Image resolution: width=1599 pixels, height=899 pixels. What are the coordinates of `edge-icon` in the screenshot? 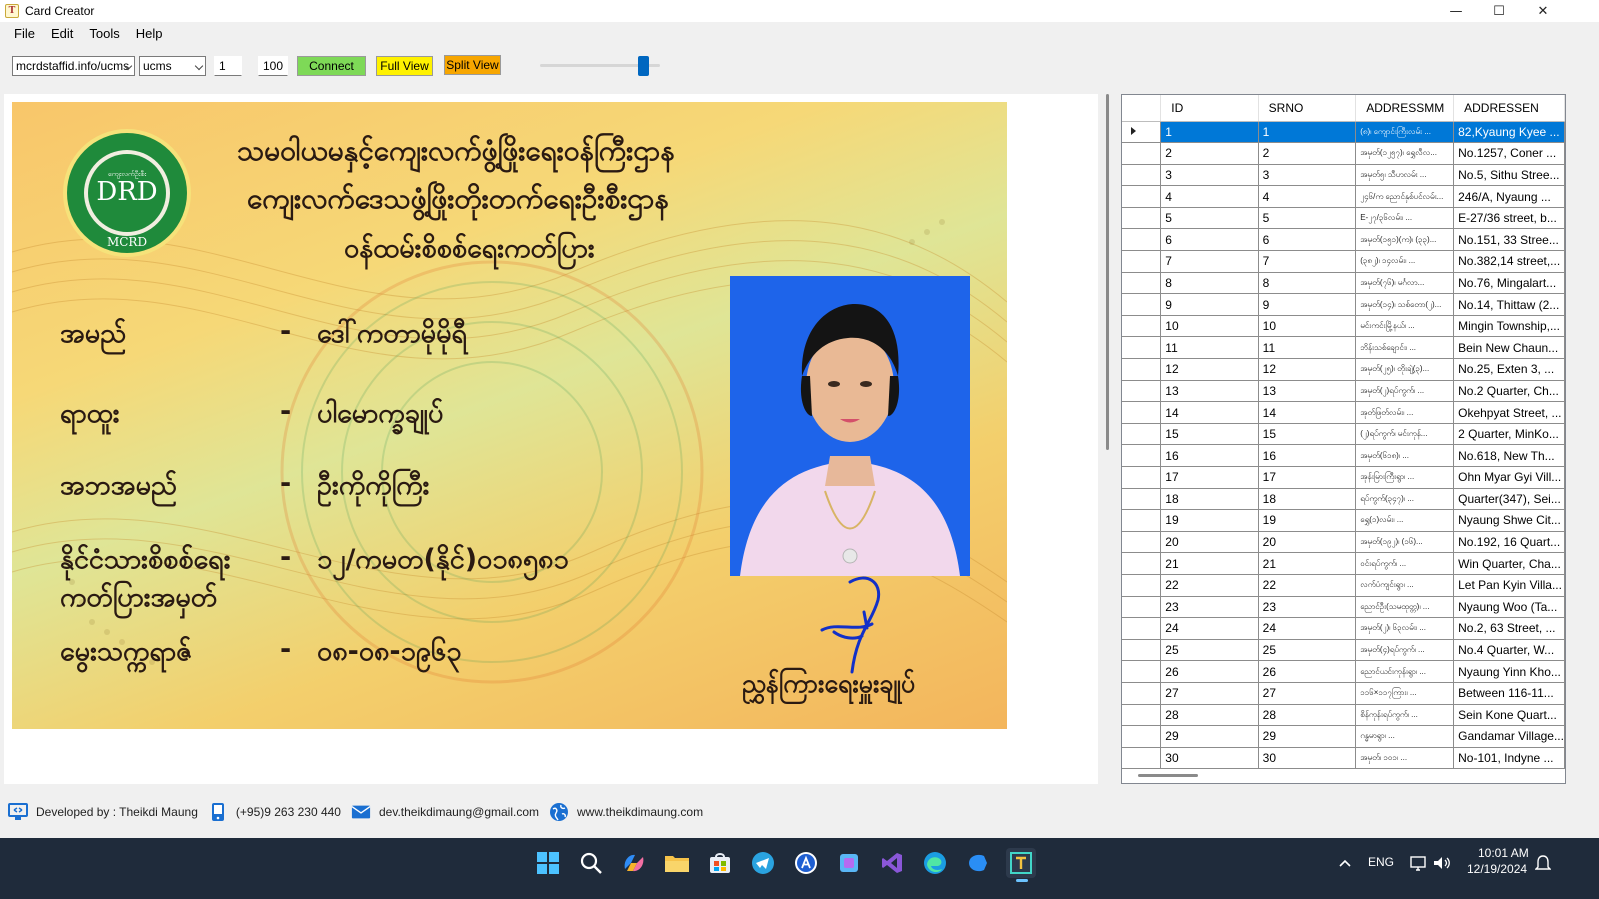 It's located at (935, 863).